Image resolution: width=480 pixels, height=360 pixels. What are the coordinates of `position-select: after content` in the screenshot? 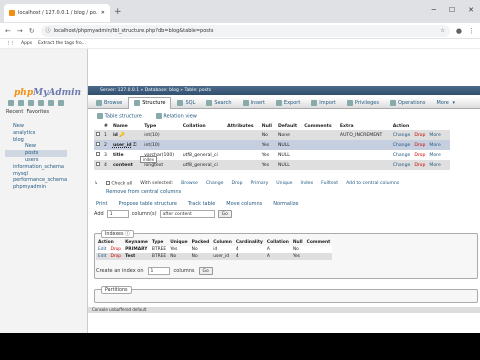 It's located at (187, 214).